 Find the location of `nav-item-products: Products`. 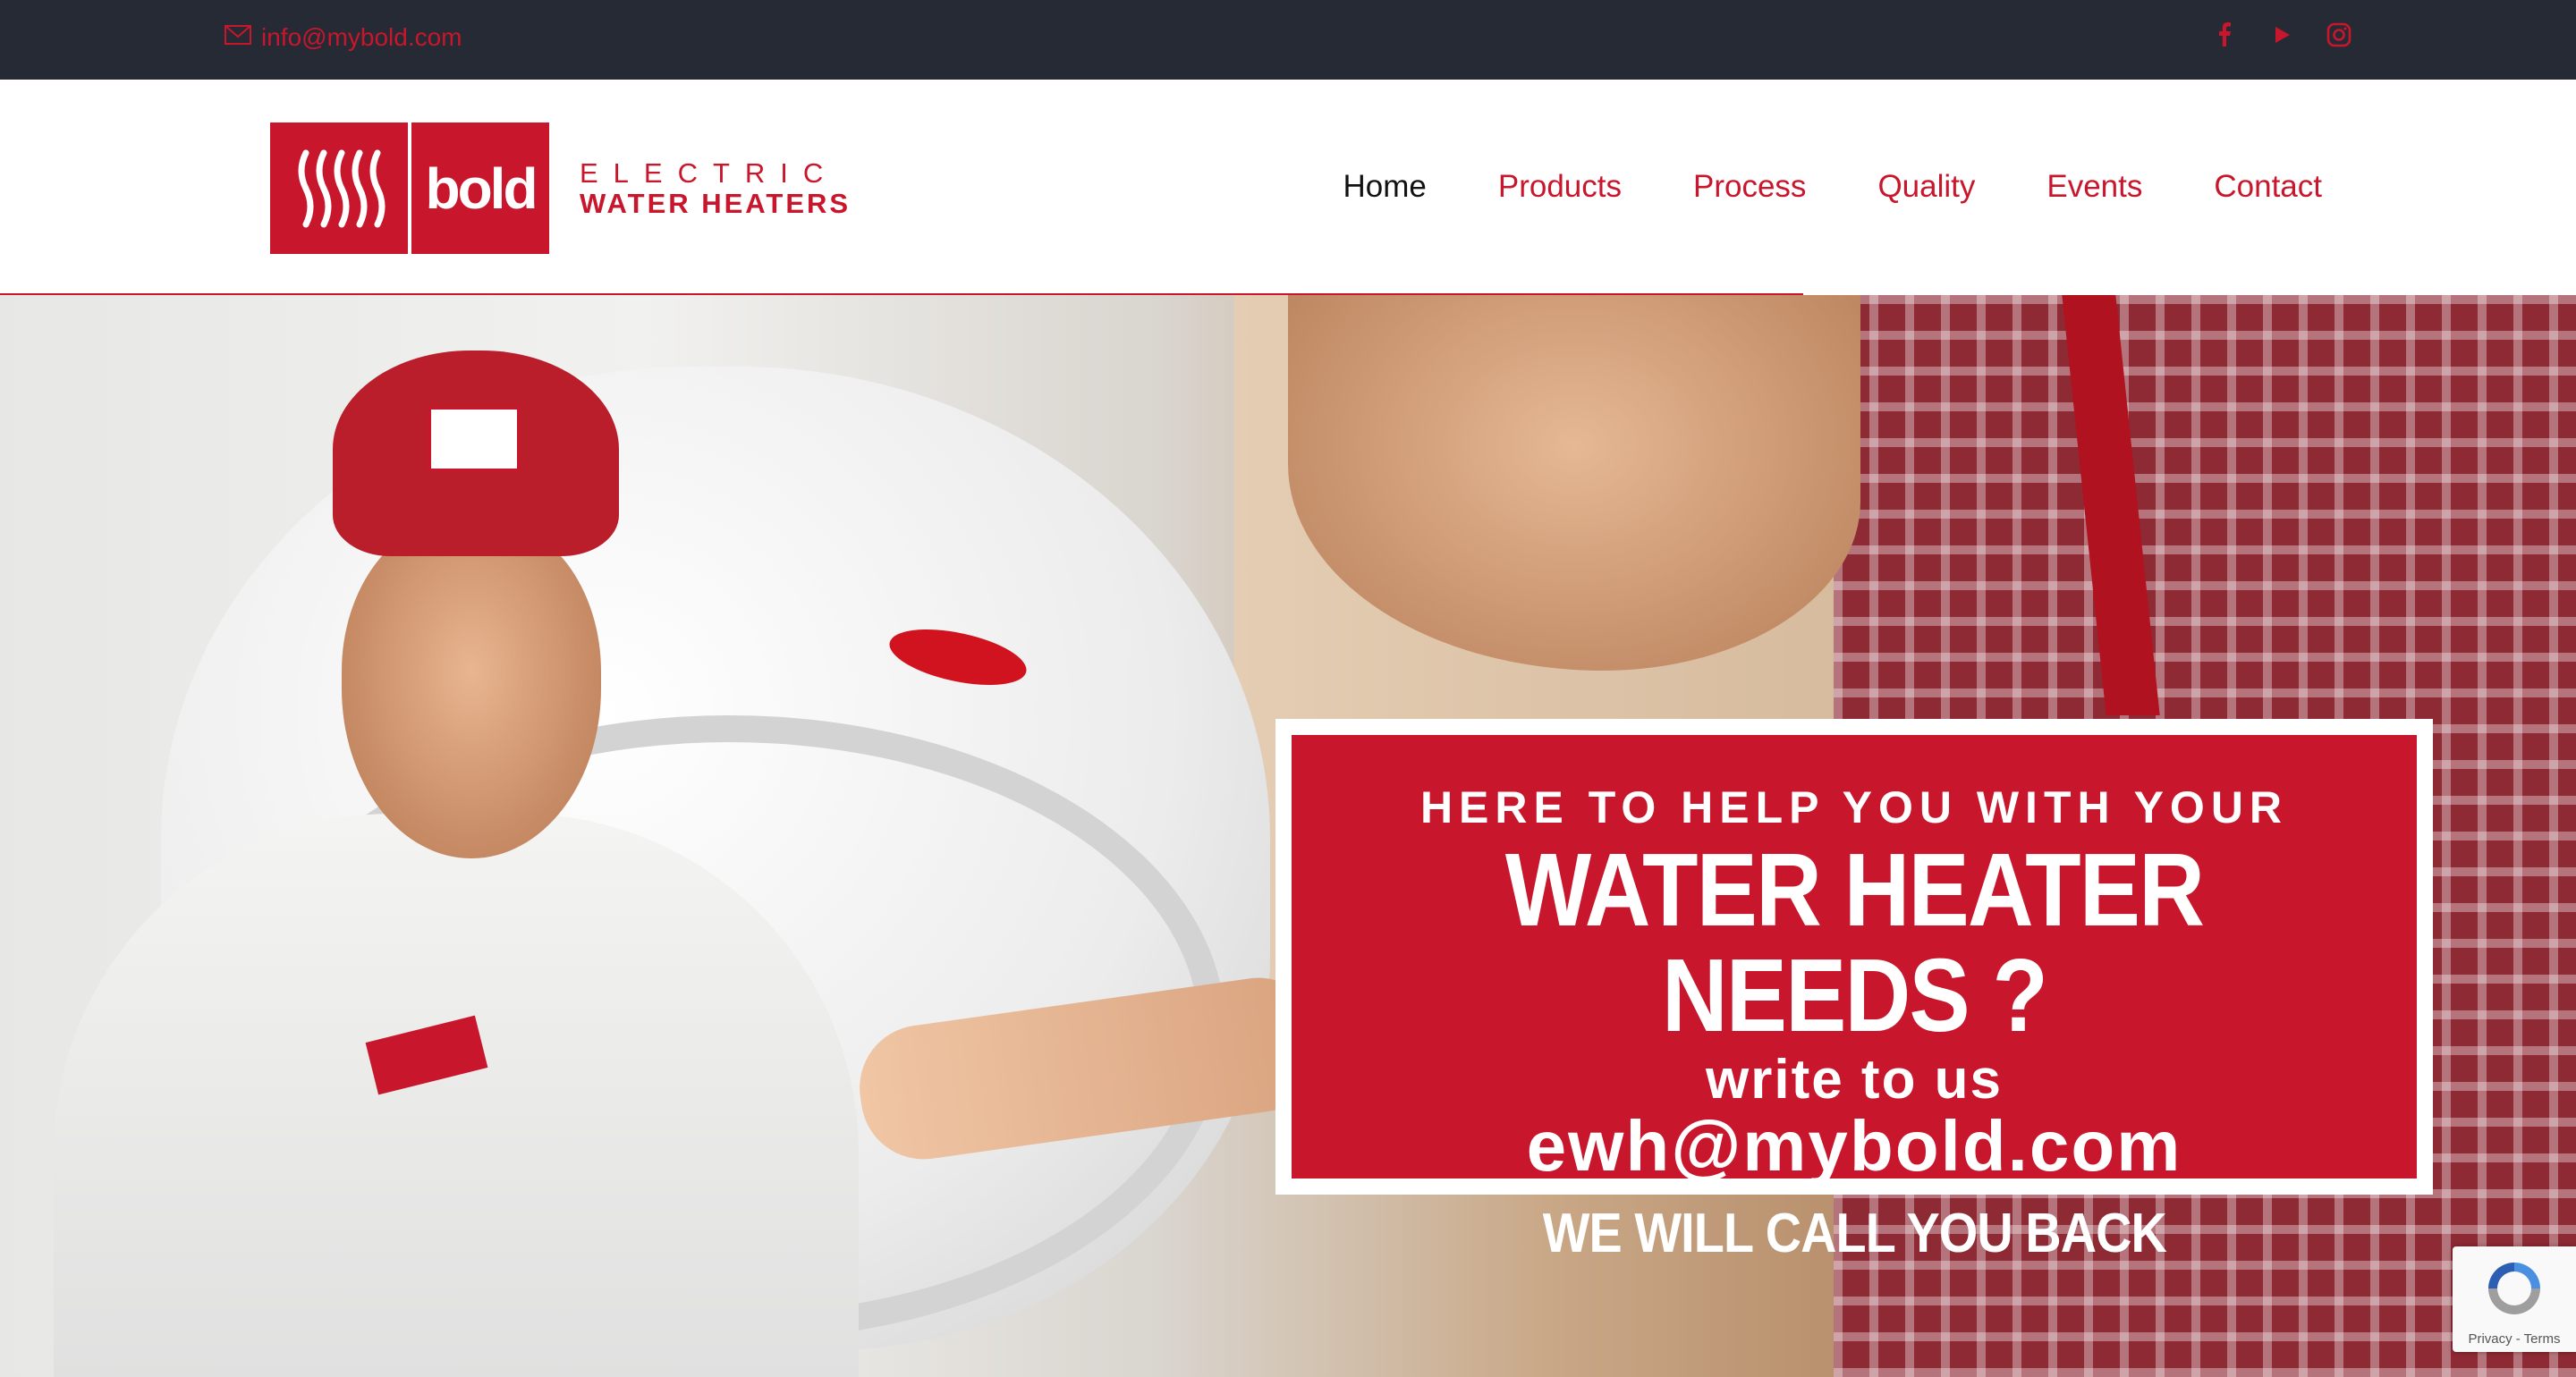

nav-item-products: Products is located at coordinates (1560, 187).